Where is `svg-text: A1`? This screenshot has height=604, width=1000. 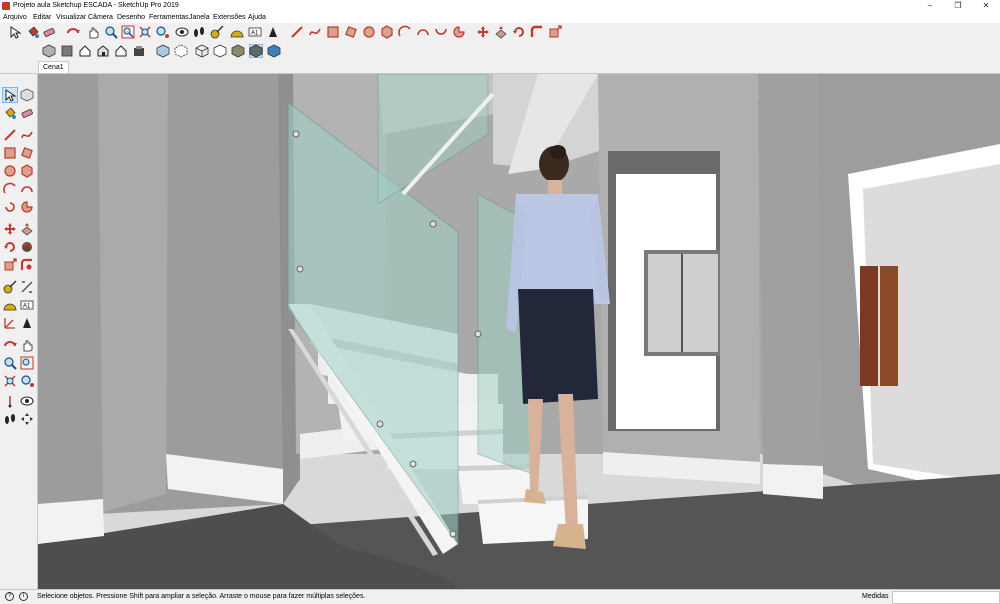
svg-text: A1 is located at coordinates (255, 34).